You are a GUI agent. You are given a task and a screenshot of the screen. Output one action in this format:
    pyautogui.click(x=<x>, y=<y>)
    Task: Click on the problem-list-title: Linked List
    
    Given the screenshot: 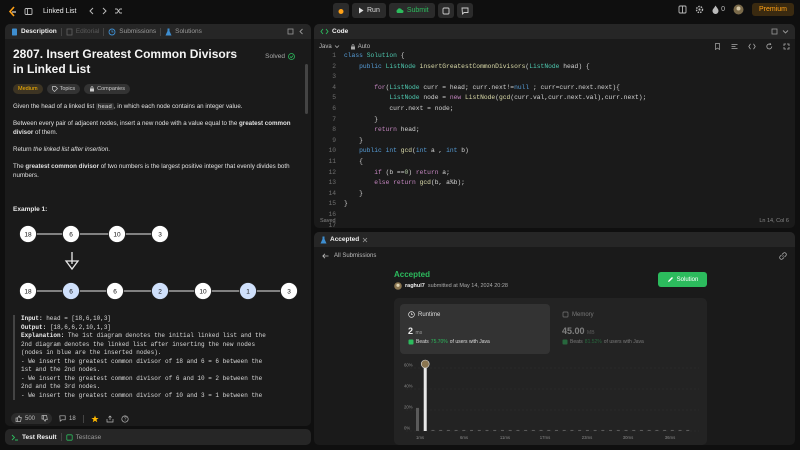 What is the action you would take?
    pyautogui.click(x=59, y=11)
    